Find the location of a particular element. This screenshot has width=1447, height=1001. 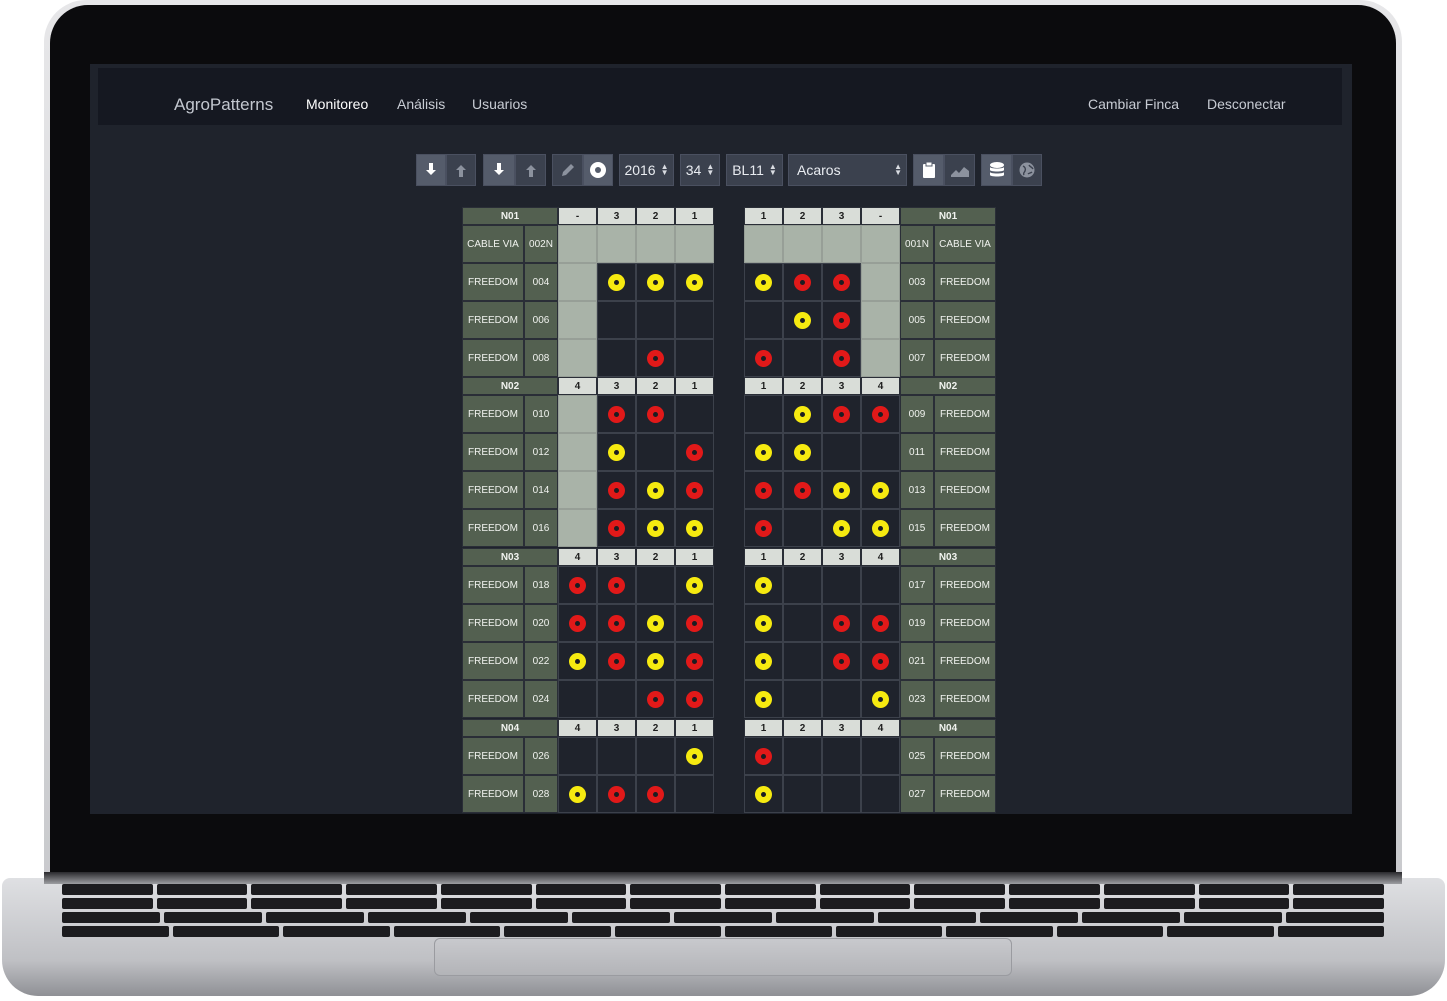

nav-analisis: Análisis is located at coordinates (421, 104).